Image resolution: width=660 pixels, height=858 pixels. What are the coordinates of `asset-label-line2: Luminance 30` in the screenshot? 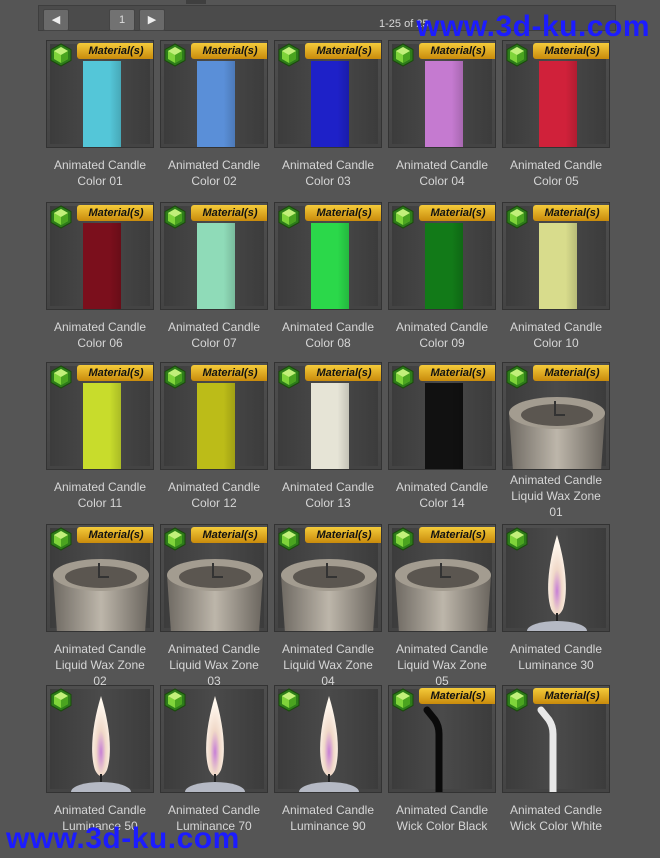 It's located at (556, 665).